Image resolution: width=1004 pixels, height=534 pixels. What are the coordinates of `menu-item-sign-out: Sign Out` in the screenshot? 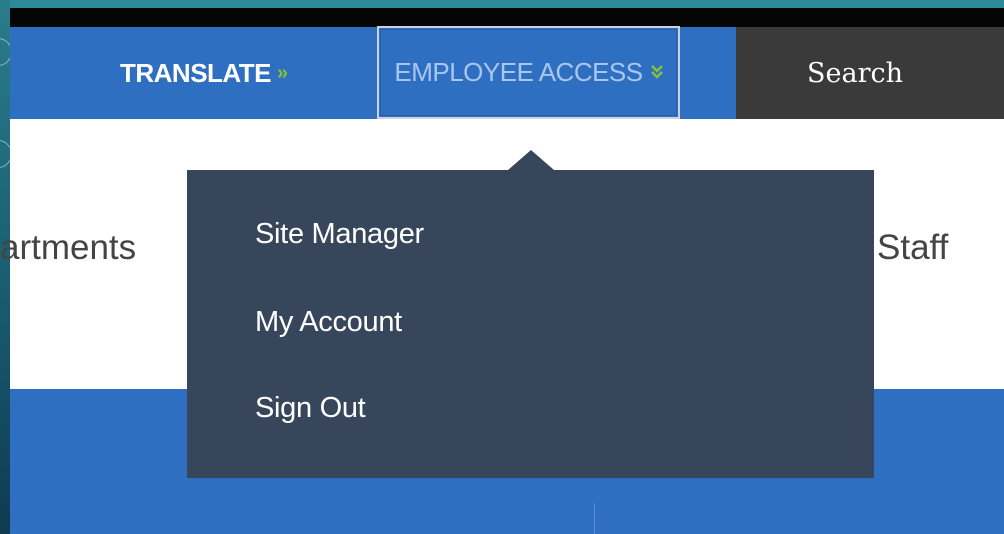 It's located at (310, 408).